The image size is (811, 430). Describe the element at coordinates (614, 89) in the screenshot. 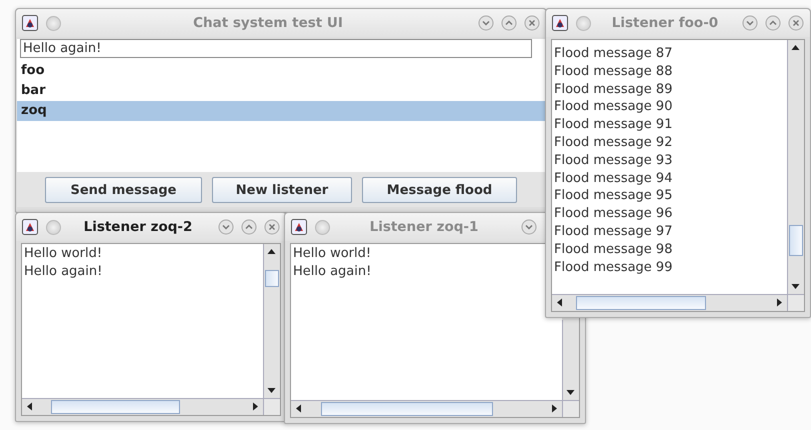

I see `message-line: Flood message 89` at that location.